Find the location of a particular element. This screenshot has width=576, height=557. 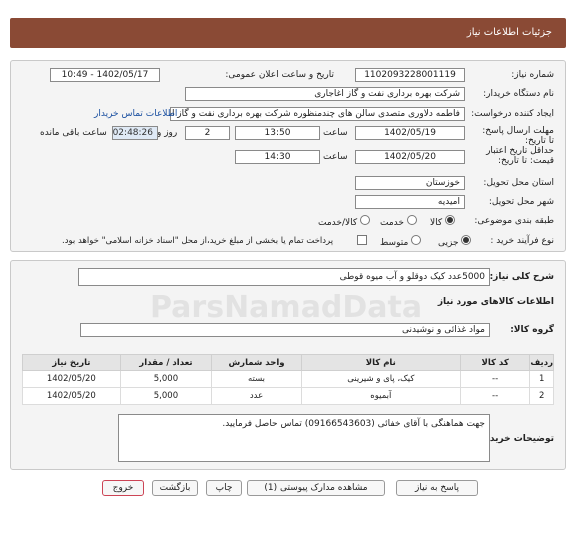

validity-time-label: ساعت is located at coordinates (335, 157).